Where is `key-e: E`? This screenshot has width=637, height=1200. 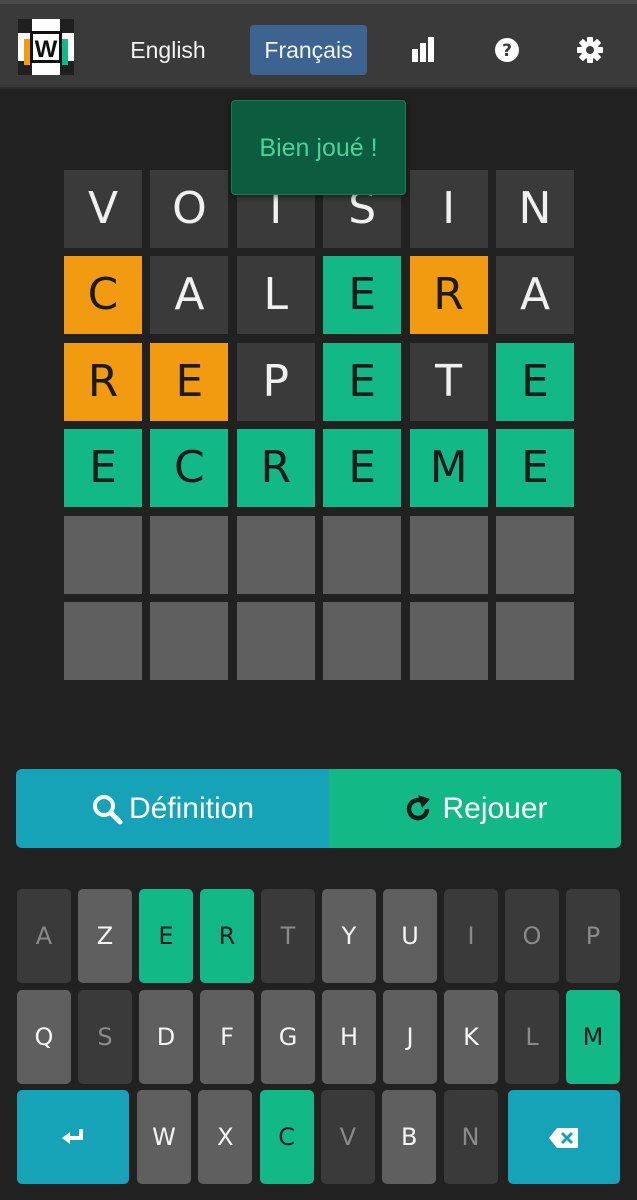
key-e: E is located at coordinates (166, 936).